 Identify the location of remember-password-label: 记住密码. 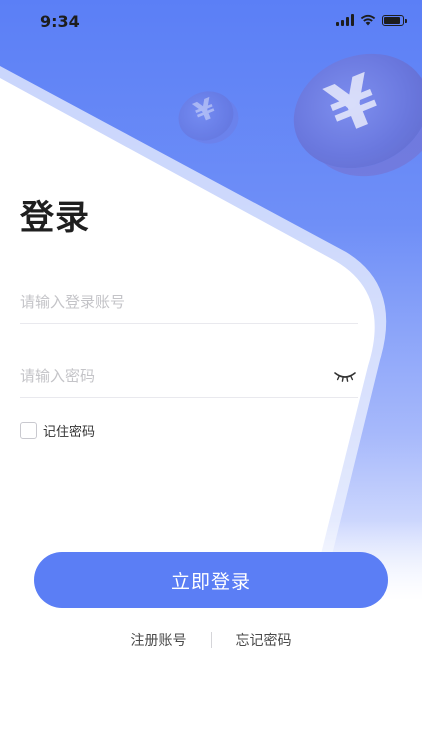
(69, 432).